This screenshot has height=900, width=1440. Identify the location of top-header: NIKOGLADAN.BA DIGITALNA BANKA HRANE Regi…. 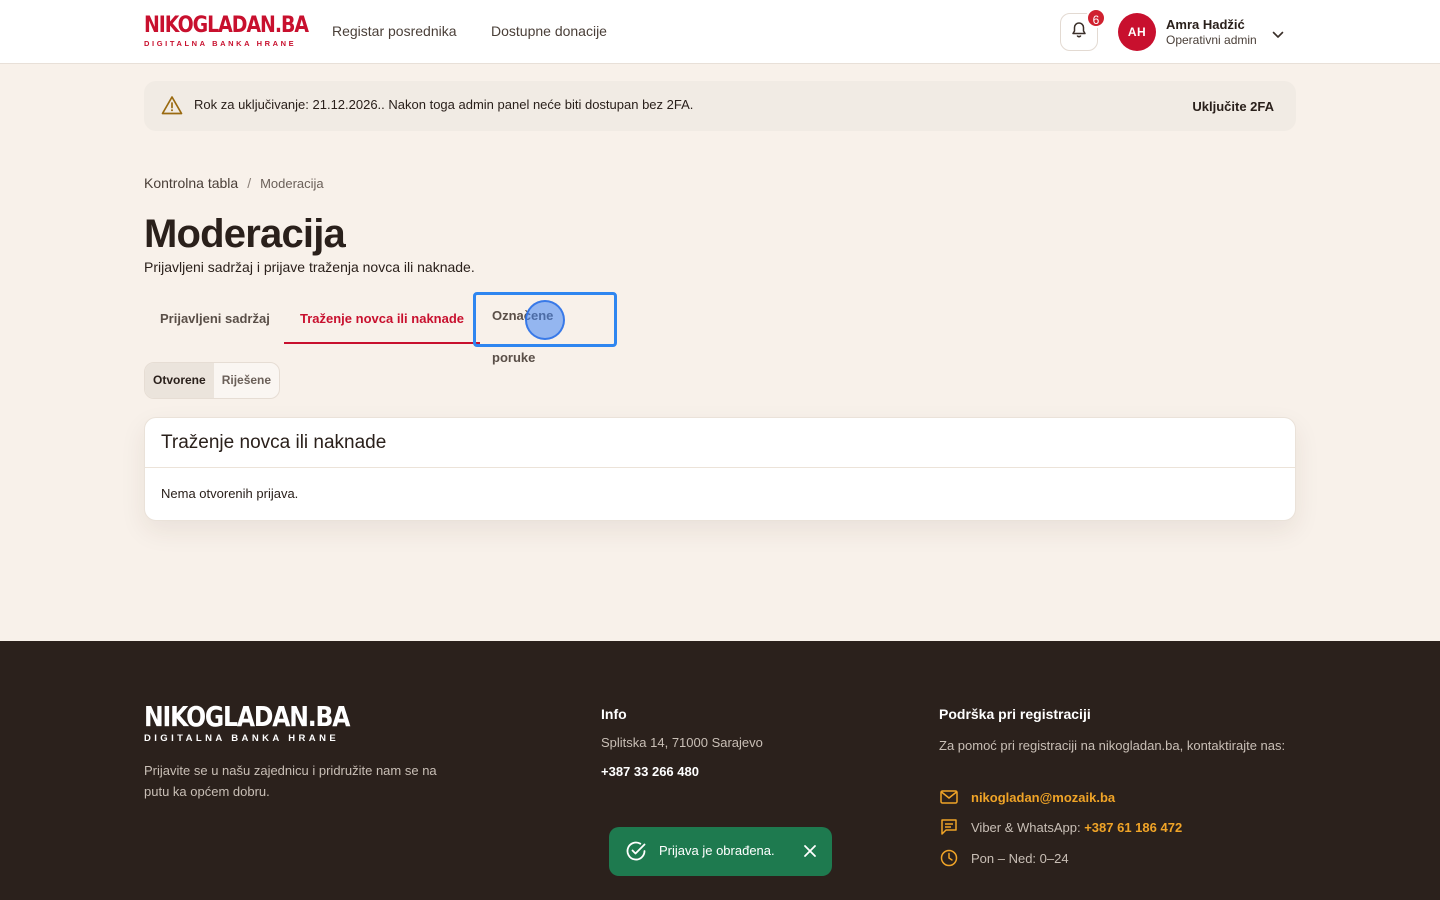
(720, 32).